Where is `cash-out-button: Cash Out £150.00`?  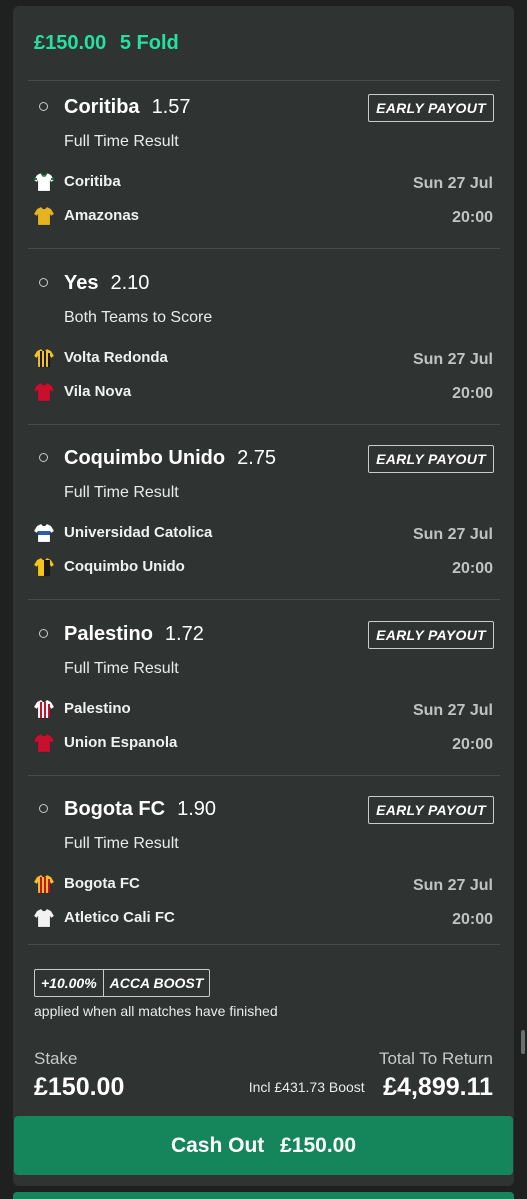 cash-out-button: Cash Out £150.00 is located at coordinates (263, 1145).